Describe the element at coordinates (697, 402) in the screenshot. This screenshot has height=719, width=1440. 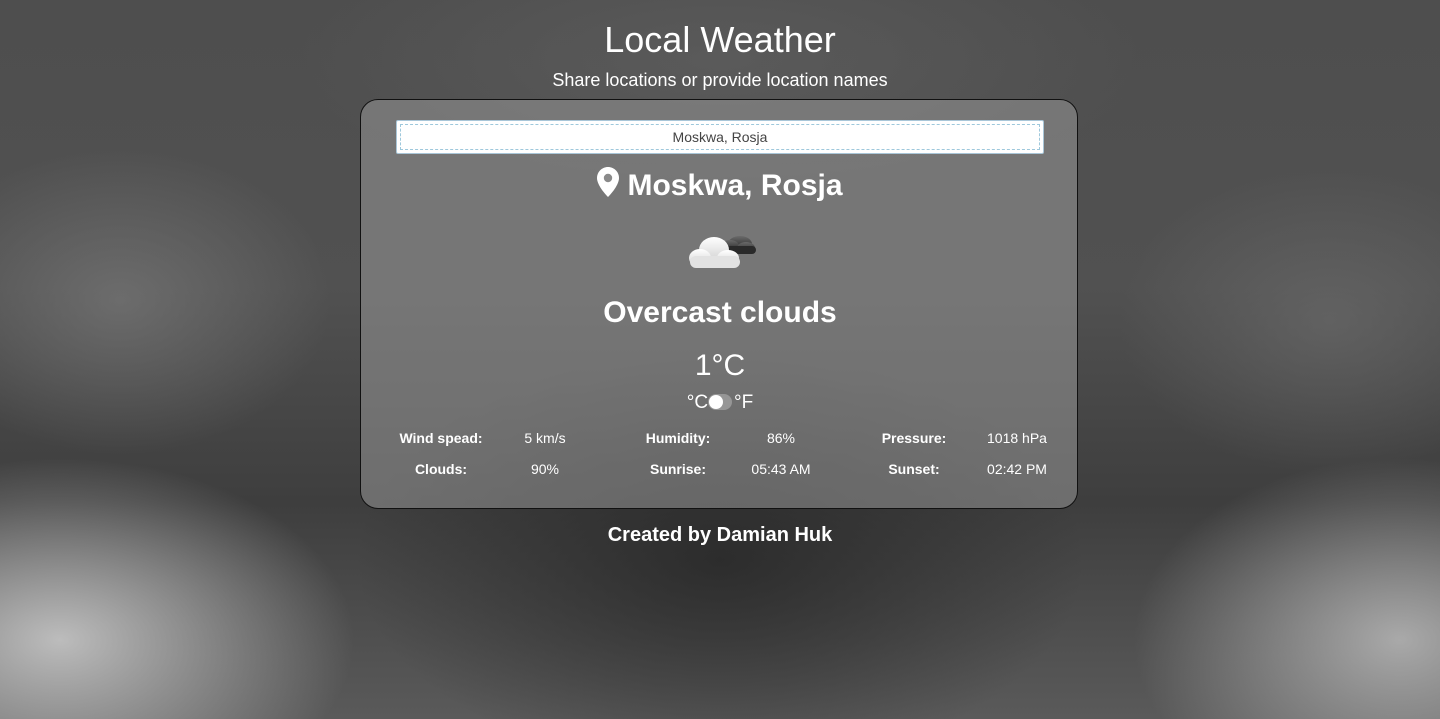
I see `celsius-label: °C` at that location.